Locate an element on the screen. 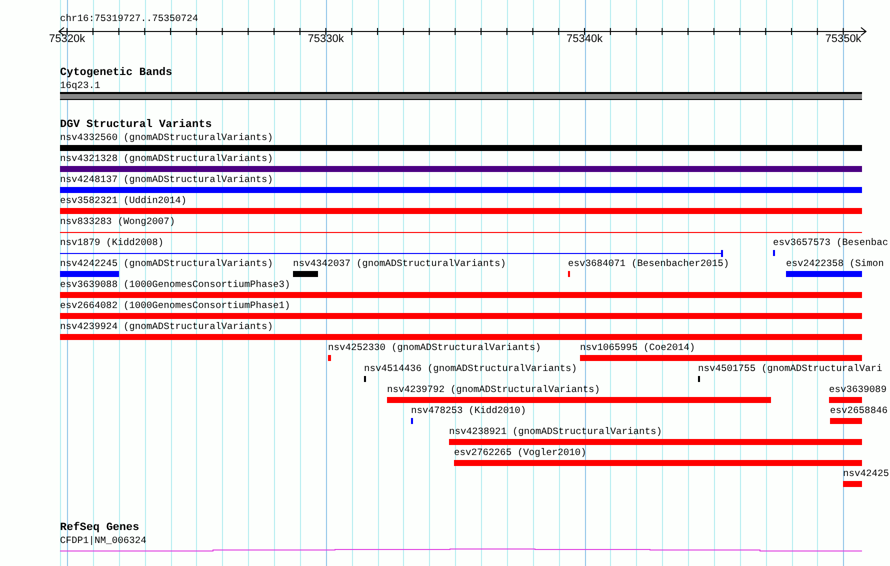 This screenshot has width=890, height=566. variant-label: esv2658846 is located at coordinates (859, 411).